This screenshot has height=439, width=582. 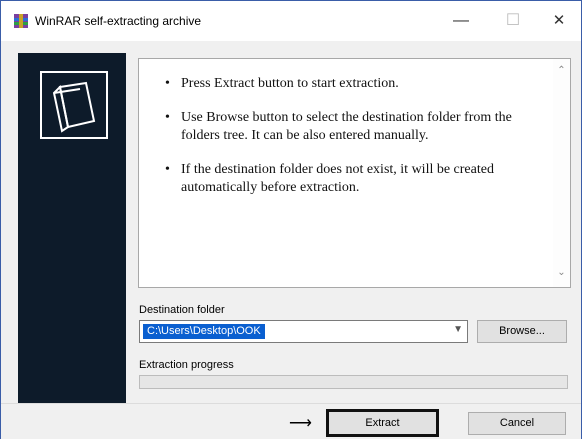 I want to click on minimize-icon: —, so click(x=461, y=21).